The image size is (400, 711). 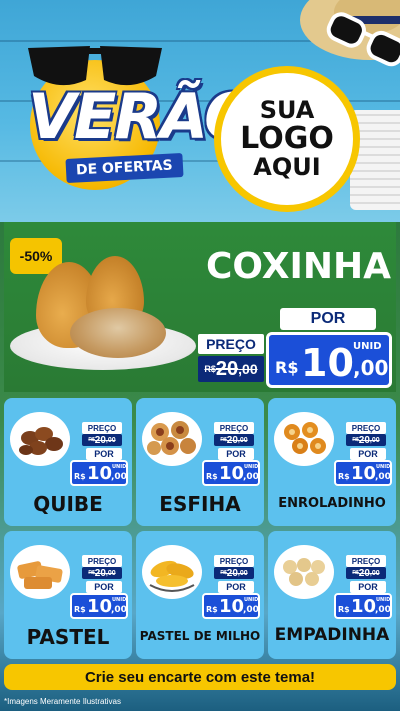 I want to click on pastel-de-milho-image, so click(x=172, y=572).